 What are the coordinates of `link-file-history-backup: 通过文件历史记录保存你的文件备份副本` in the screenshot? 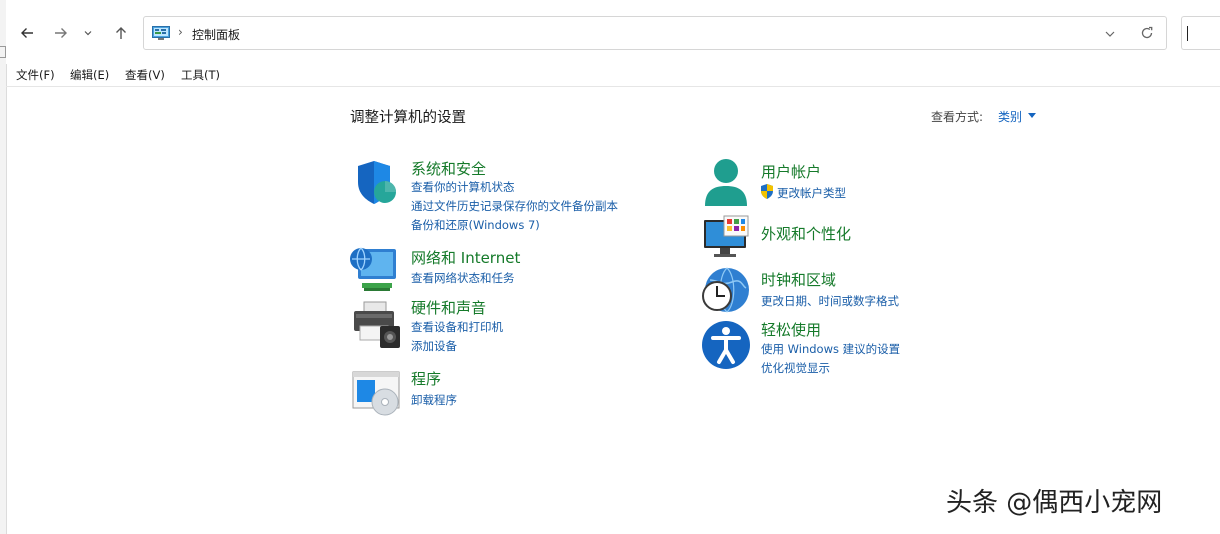 It's located at (514, 206).